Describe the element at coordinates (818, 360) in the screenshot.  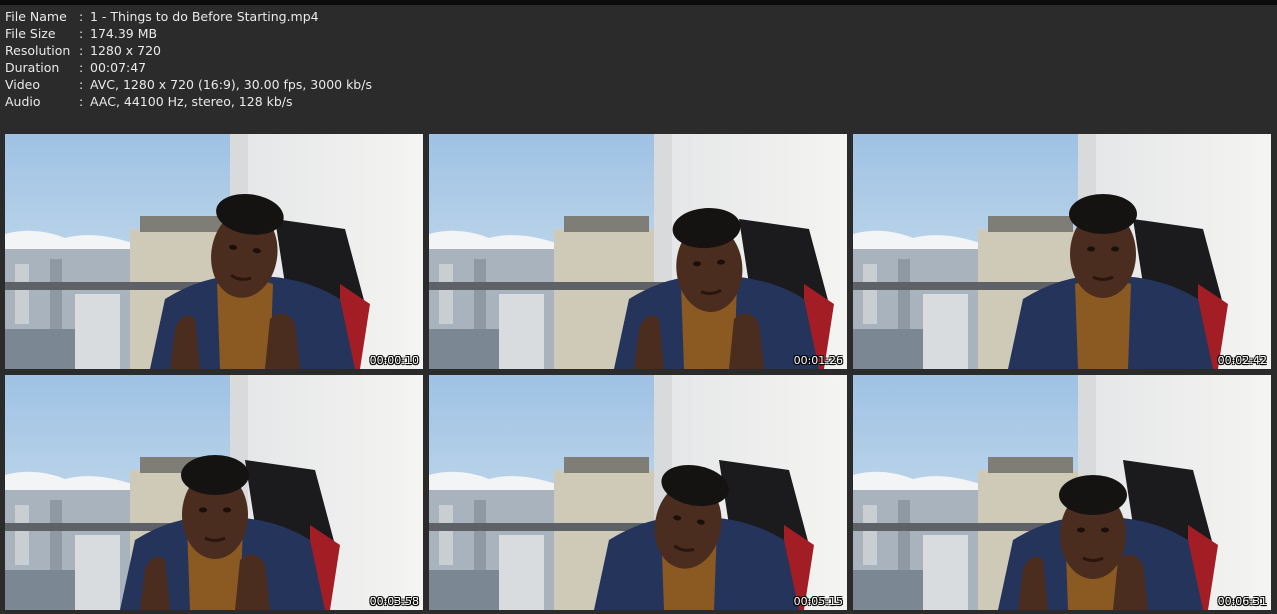
I see `thumbnail-timestamp: 00:01:26` at that location.